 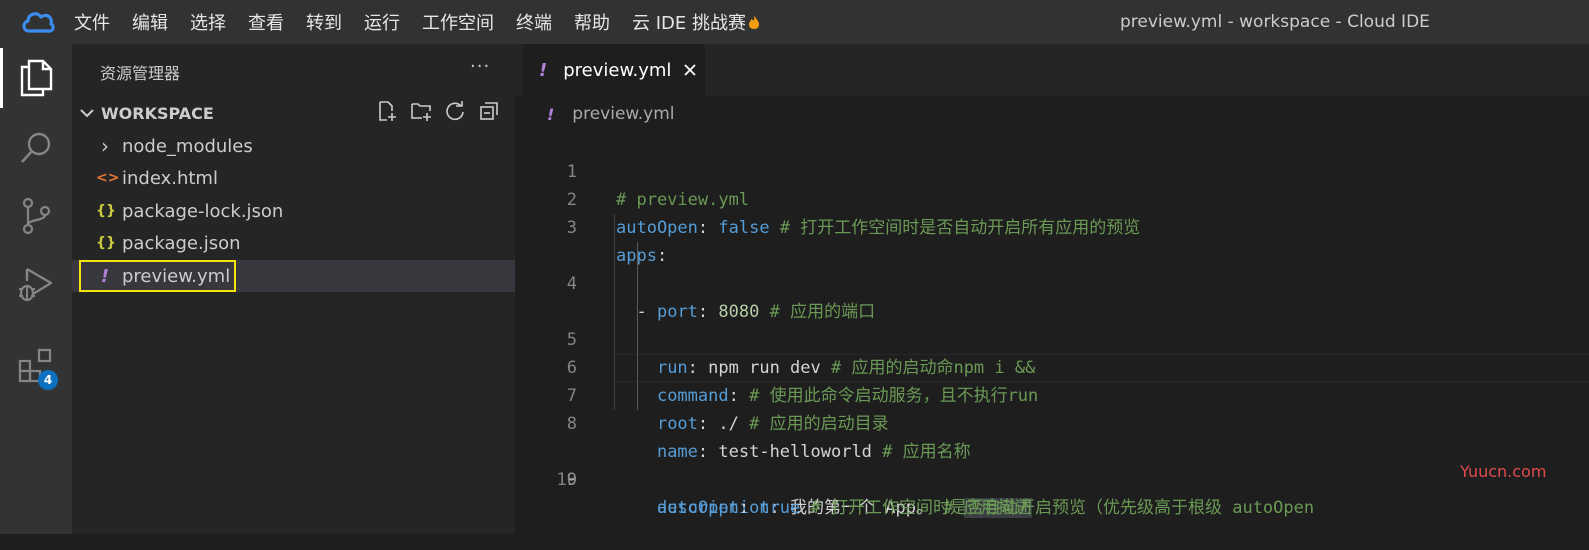 I want to click on line-content: name: test-helloworld # 应用名称, so click(x=813, y=452).